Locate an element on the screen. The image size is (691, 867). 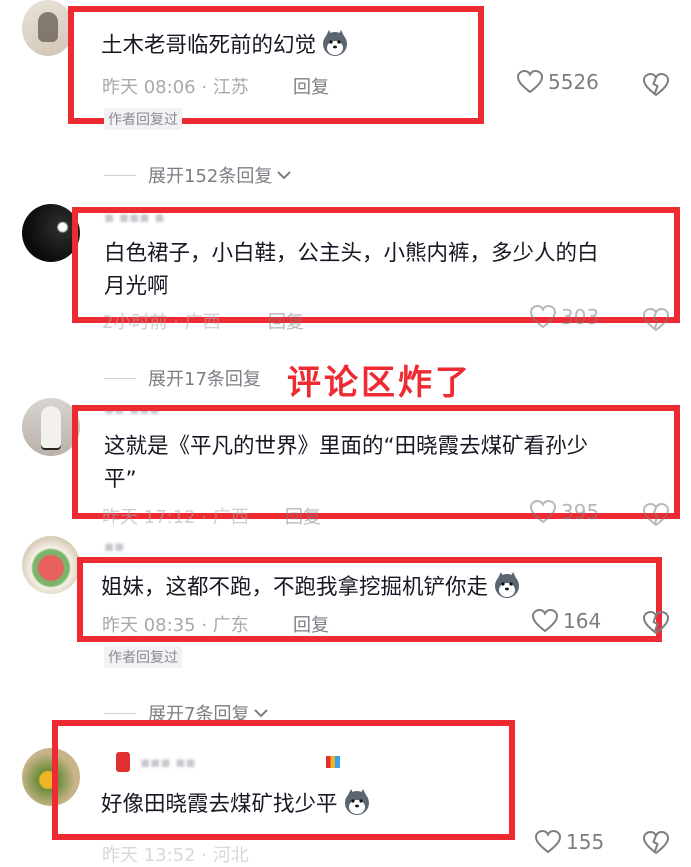
expand-label: 展开152条回复 is located at coordinates (210, 176).